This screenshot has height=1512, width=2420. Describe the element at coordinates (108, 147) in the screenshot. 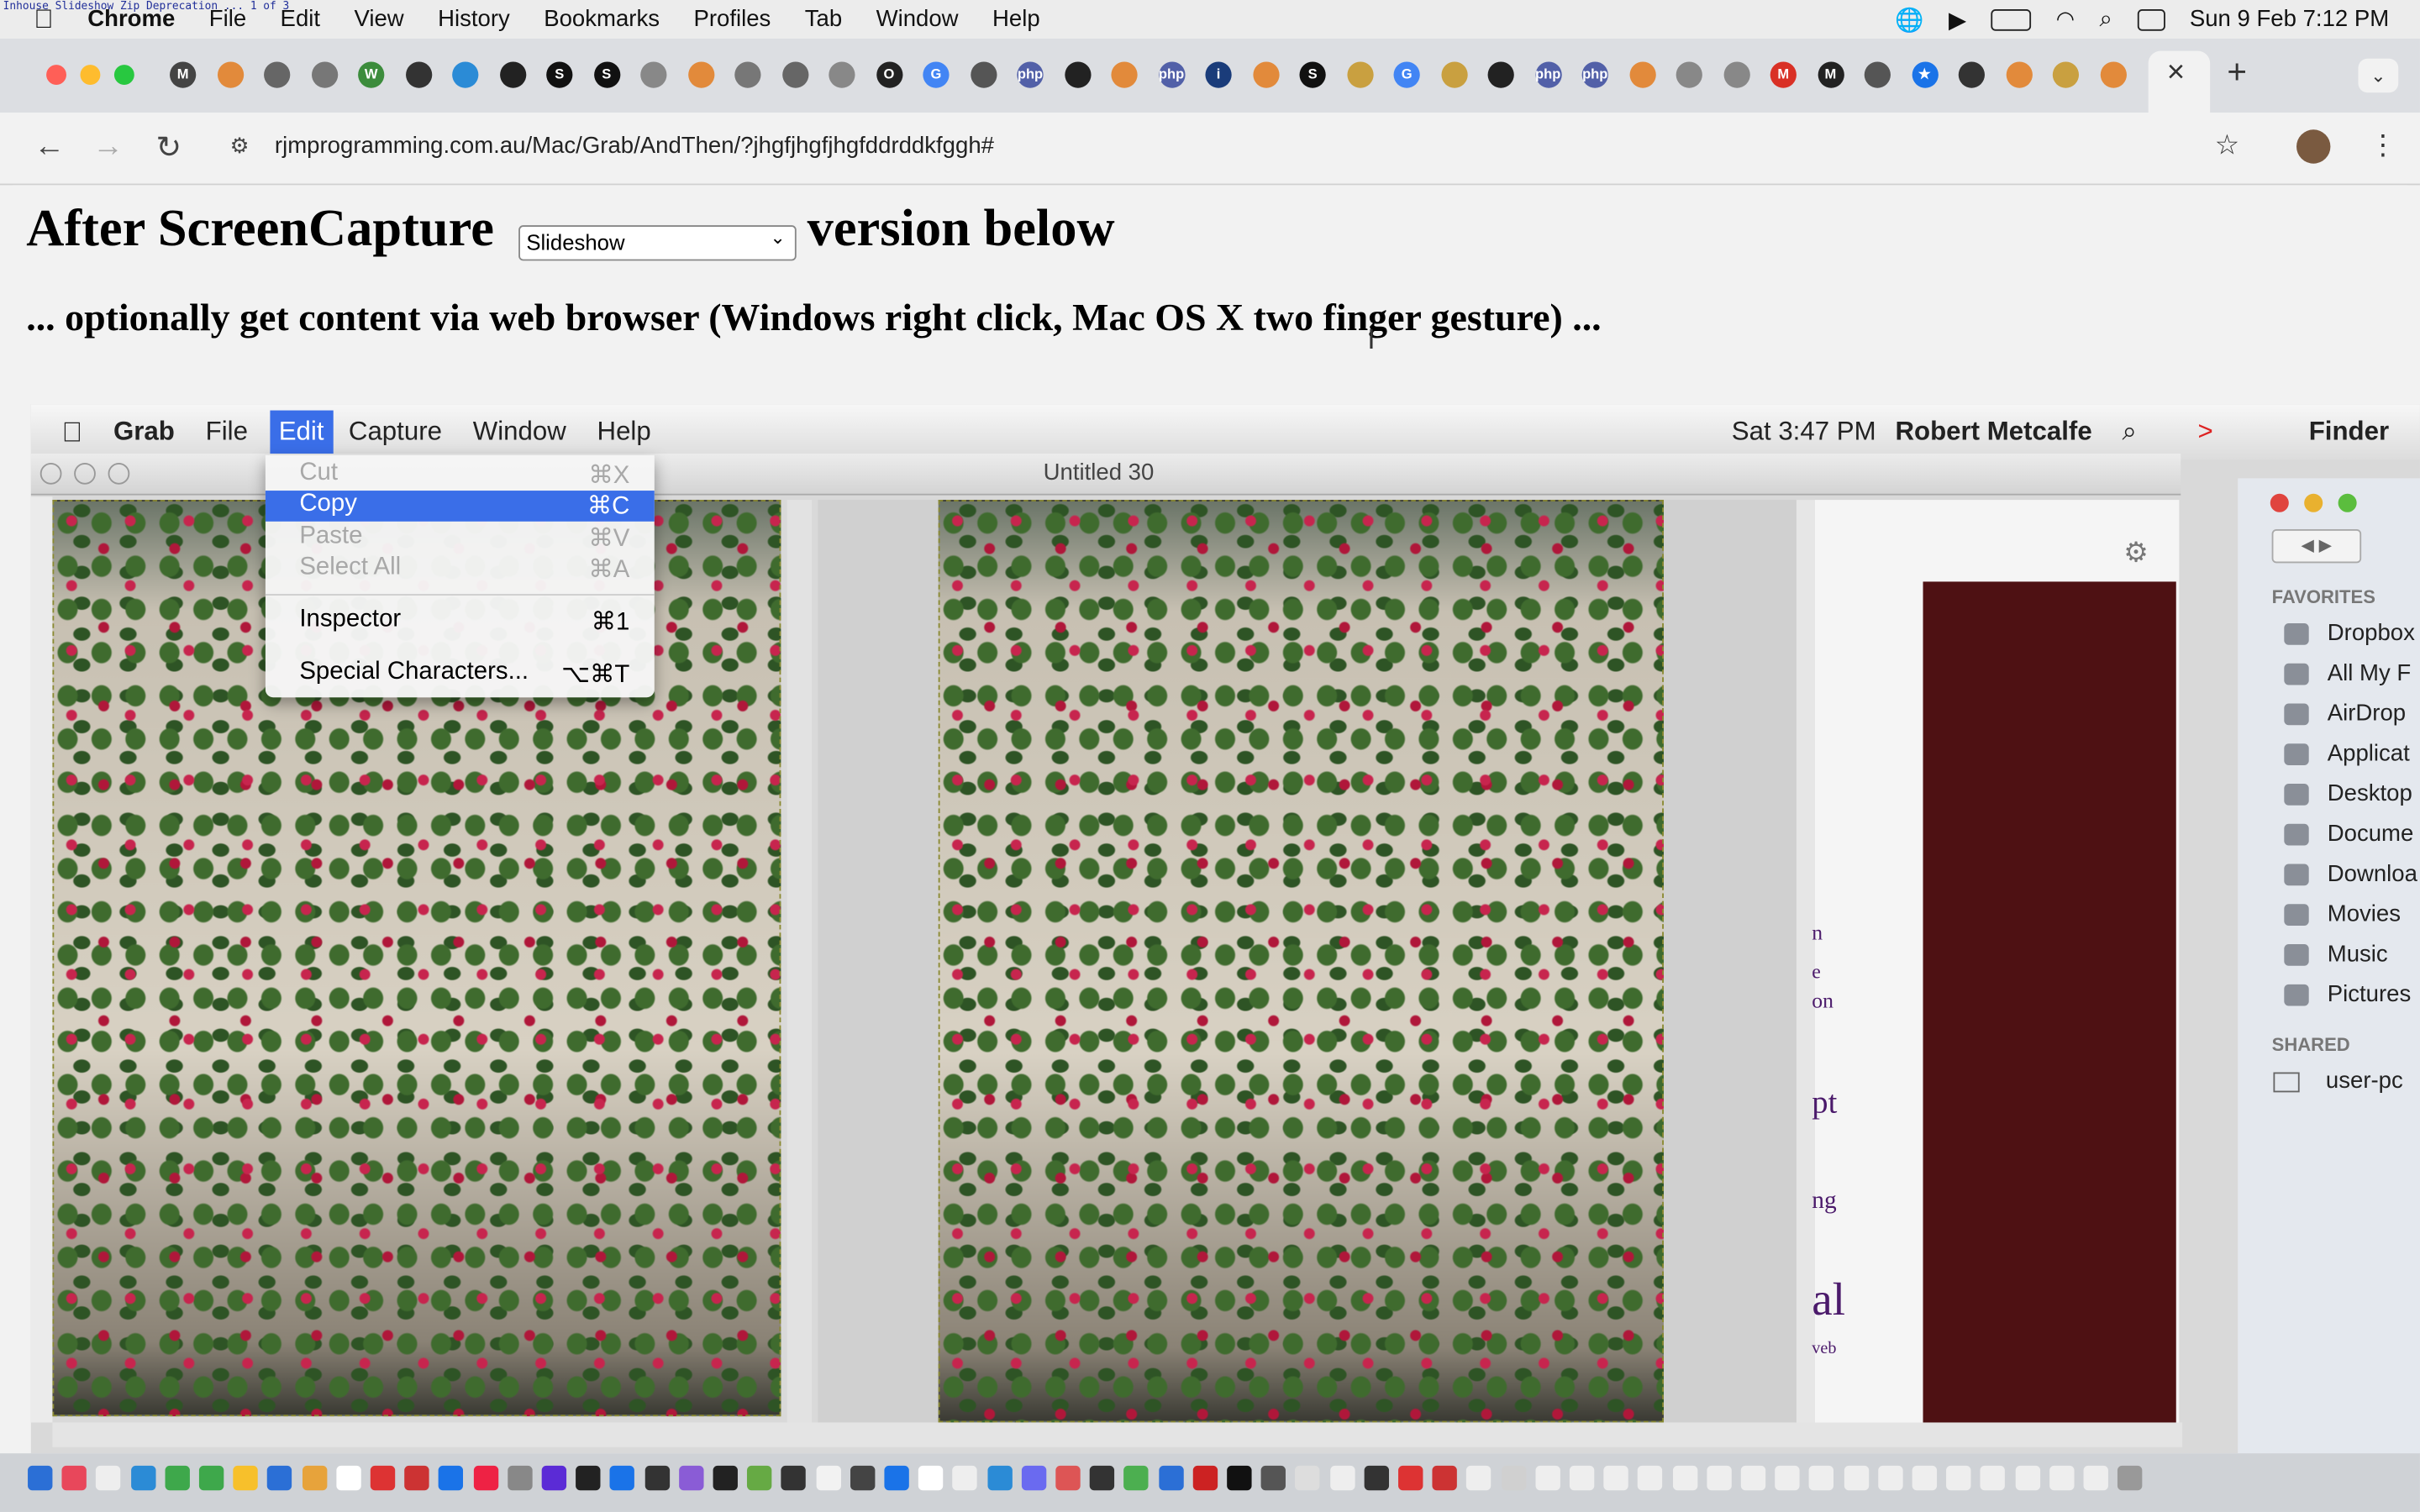

I see `forward-icon: →` at that location.